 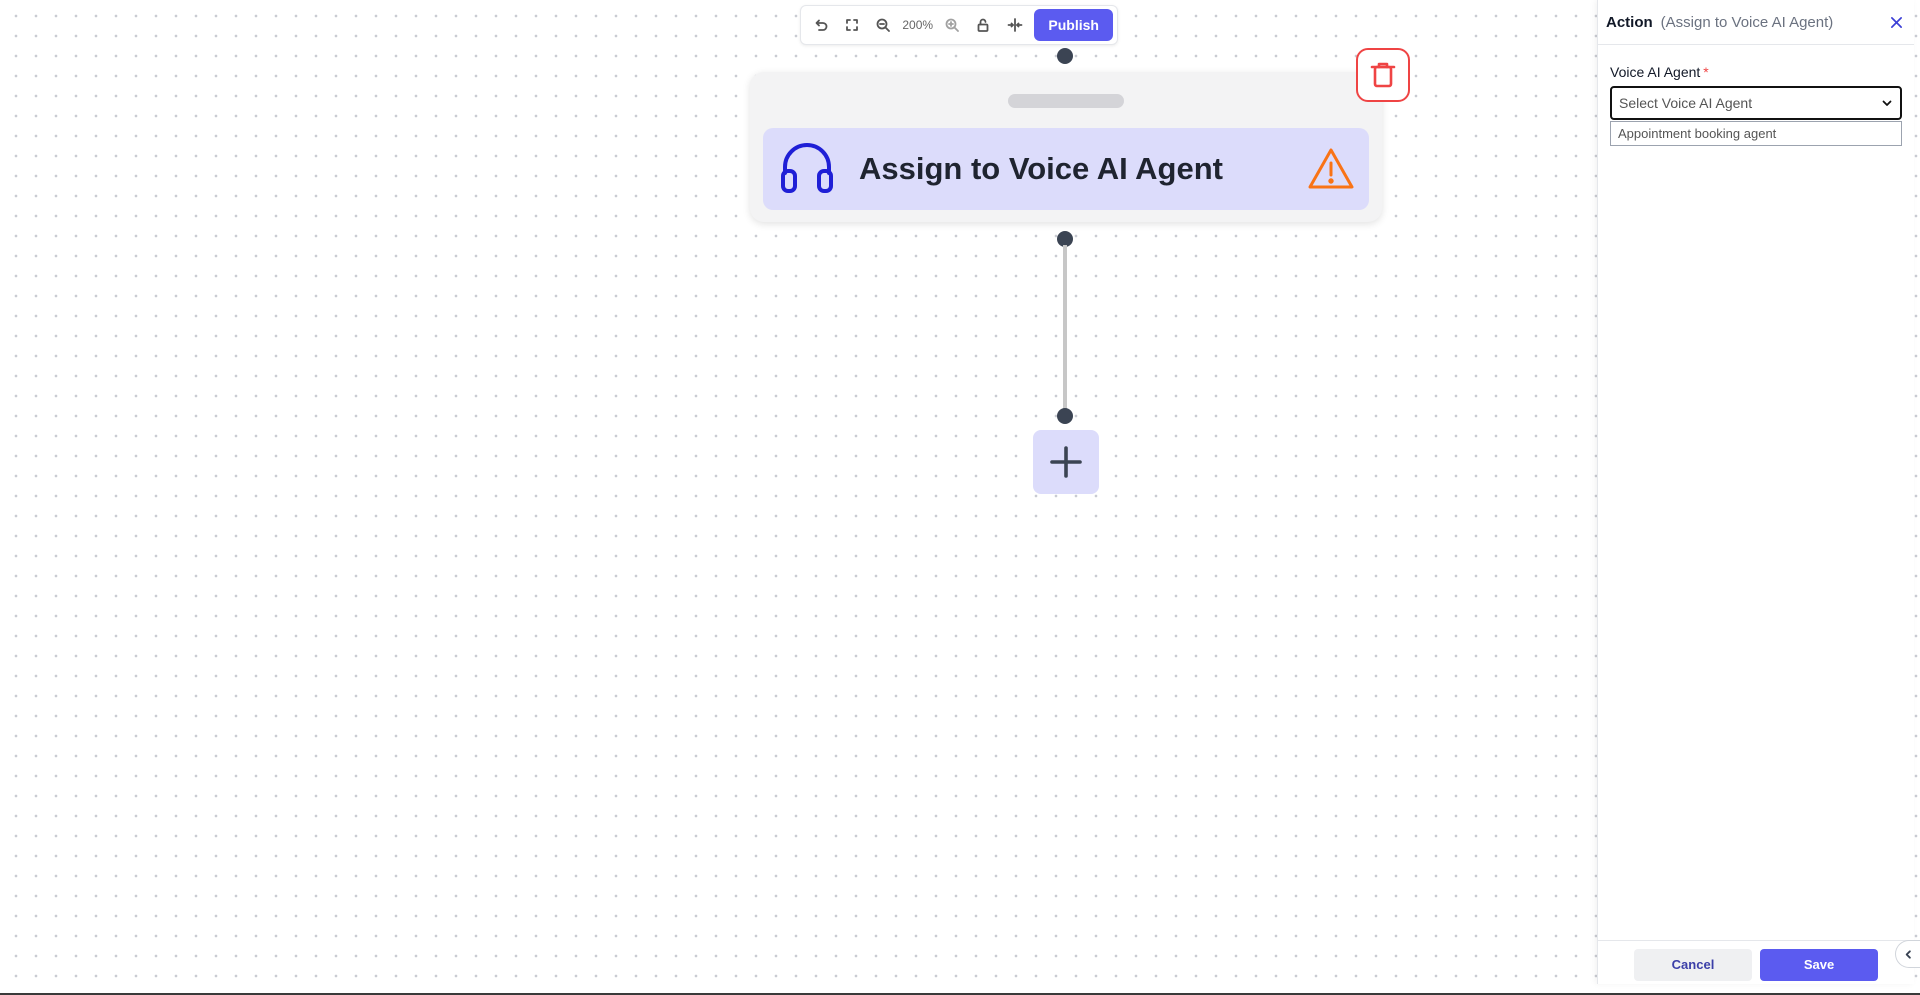 What do you see at coordinates (1819, 964) in the screenshot?
I see `save-button: Save` at bounding box center [1819, 964].